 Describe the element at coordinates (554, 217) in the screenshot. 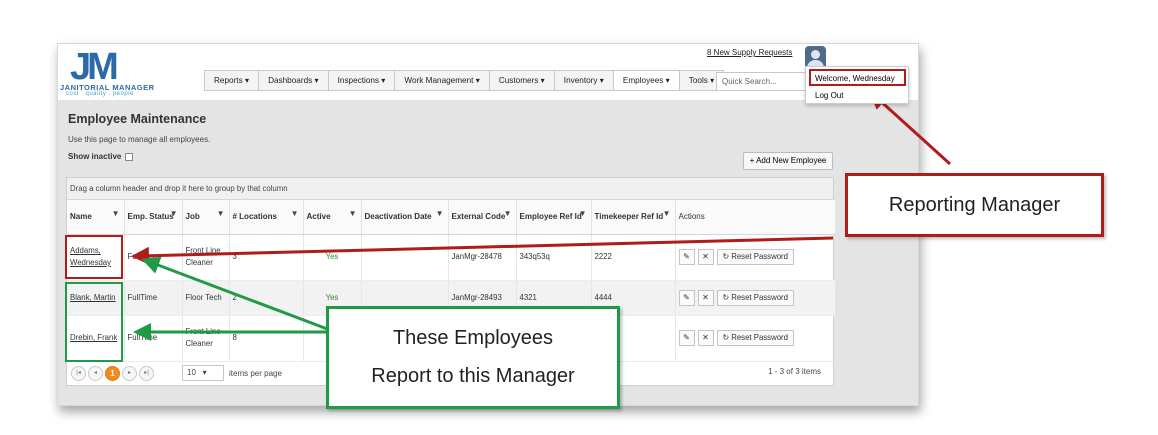

I see `col-header-employee-ref-id: Employee Ref Id ▼` at that location.